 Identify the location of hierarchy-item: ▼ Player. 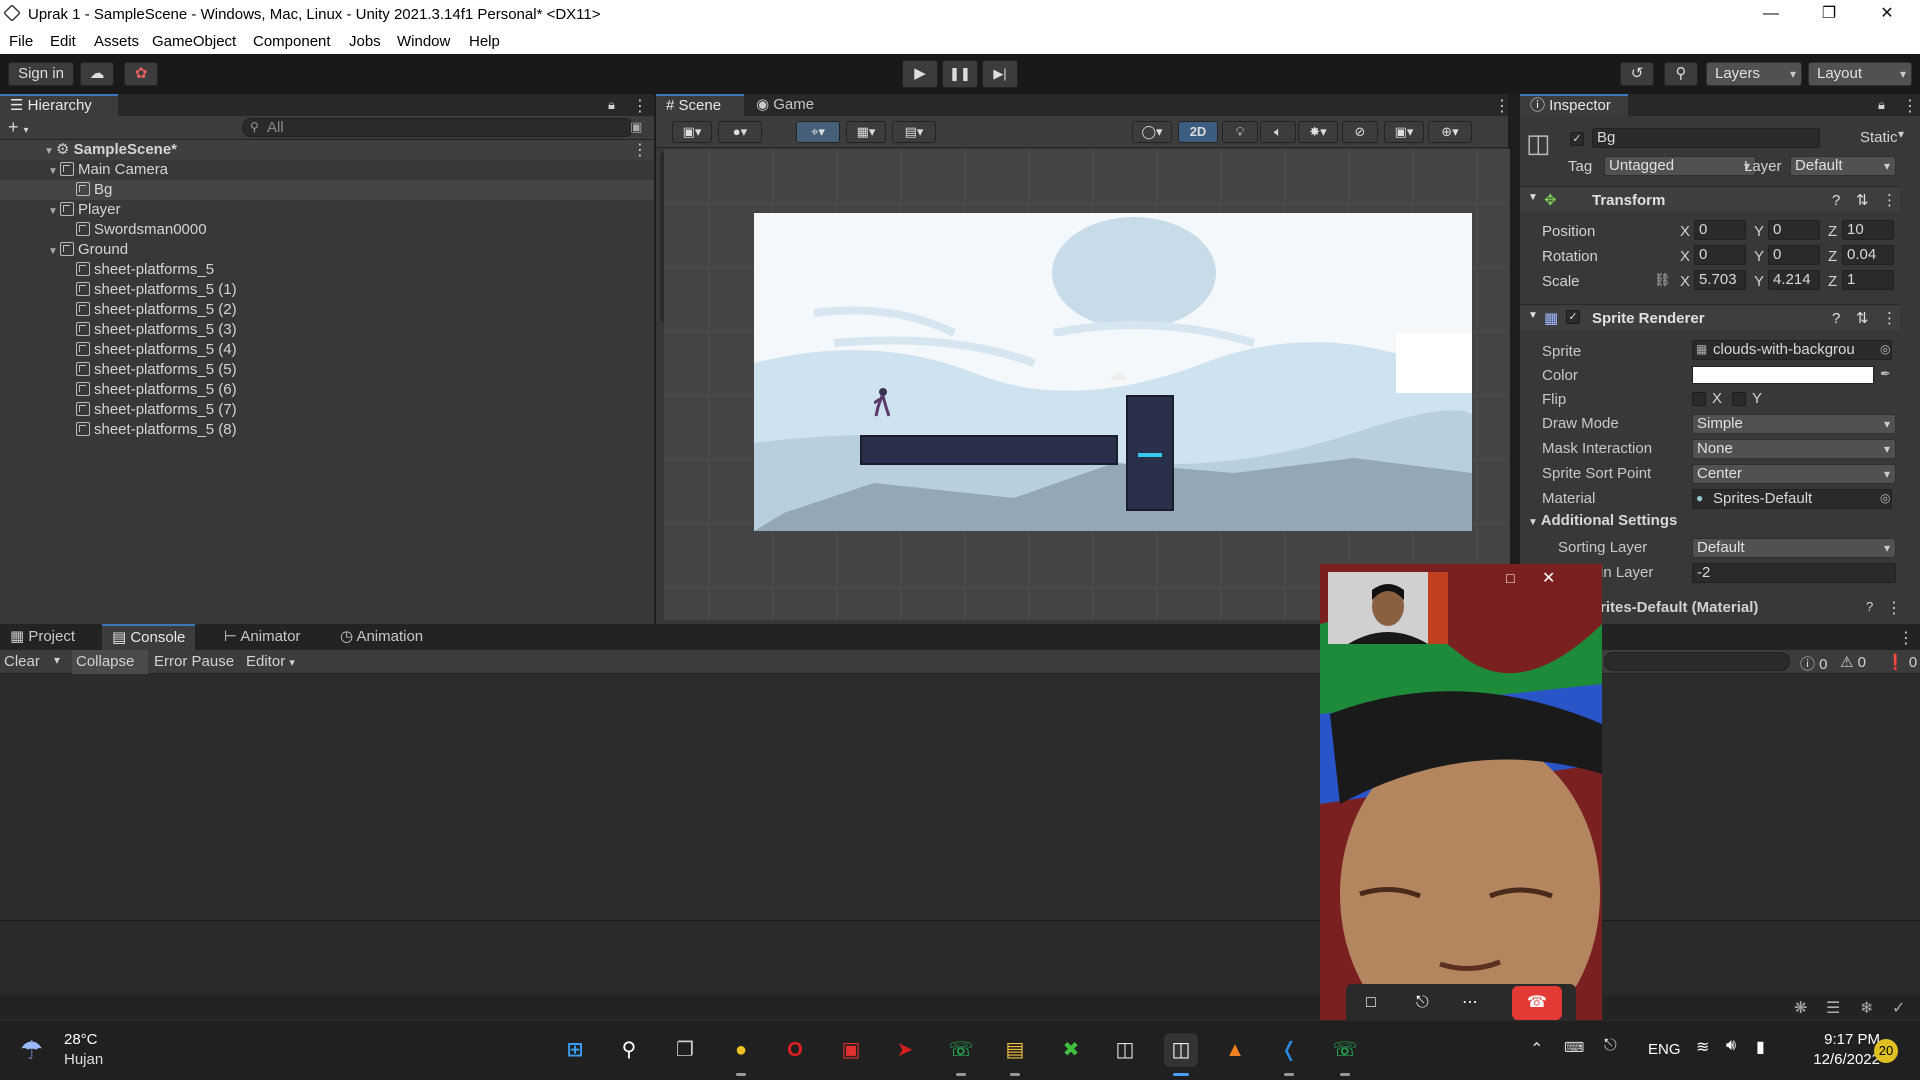
(327, 210).